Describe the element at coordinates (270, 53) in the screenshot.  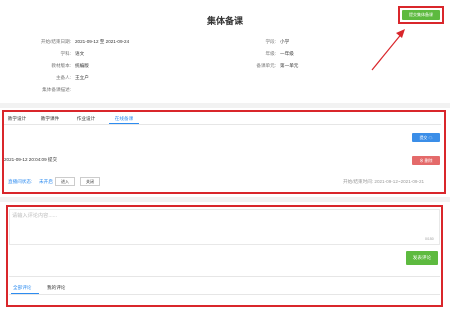
I see `info-label-grade: 年级:` at that location.